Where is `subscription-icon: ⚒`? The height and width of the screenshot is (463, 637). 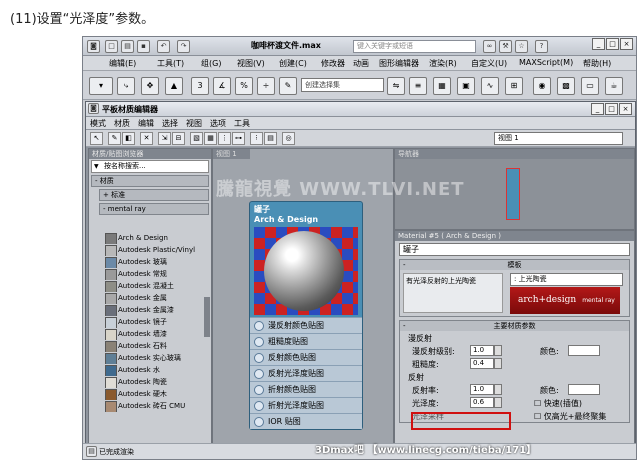 subscription-icon: ⚒ is located at coordinates (505, 46).